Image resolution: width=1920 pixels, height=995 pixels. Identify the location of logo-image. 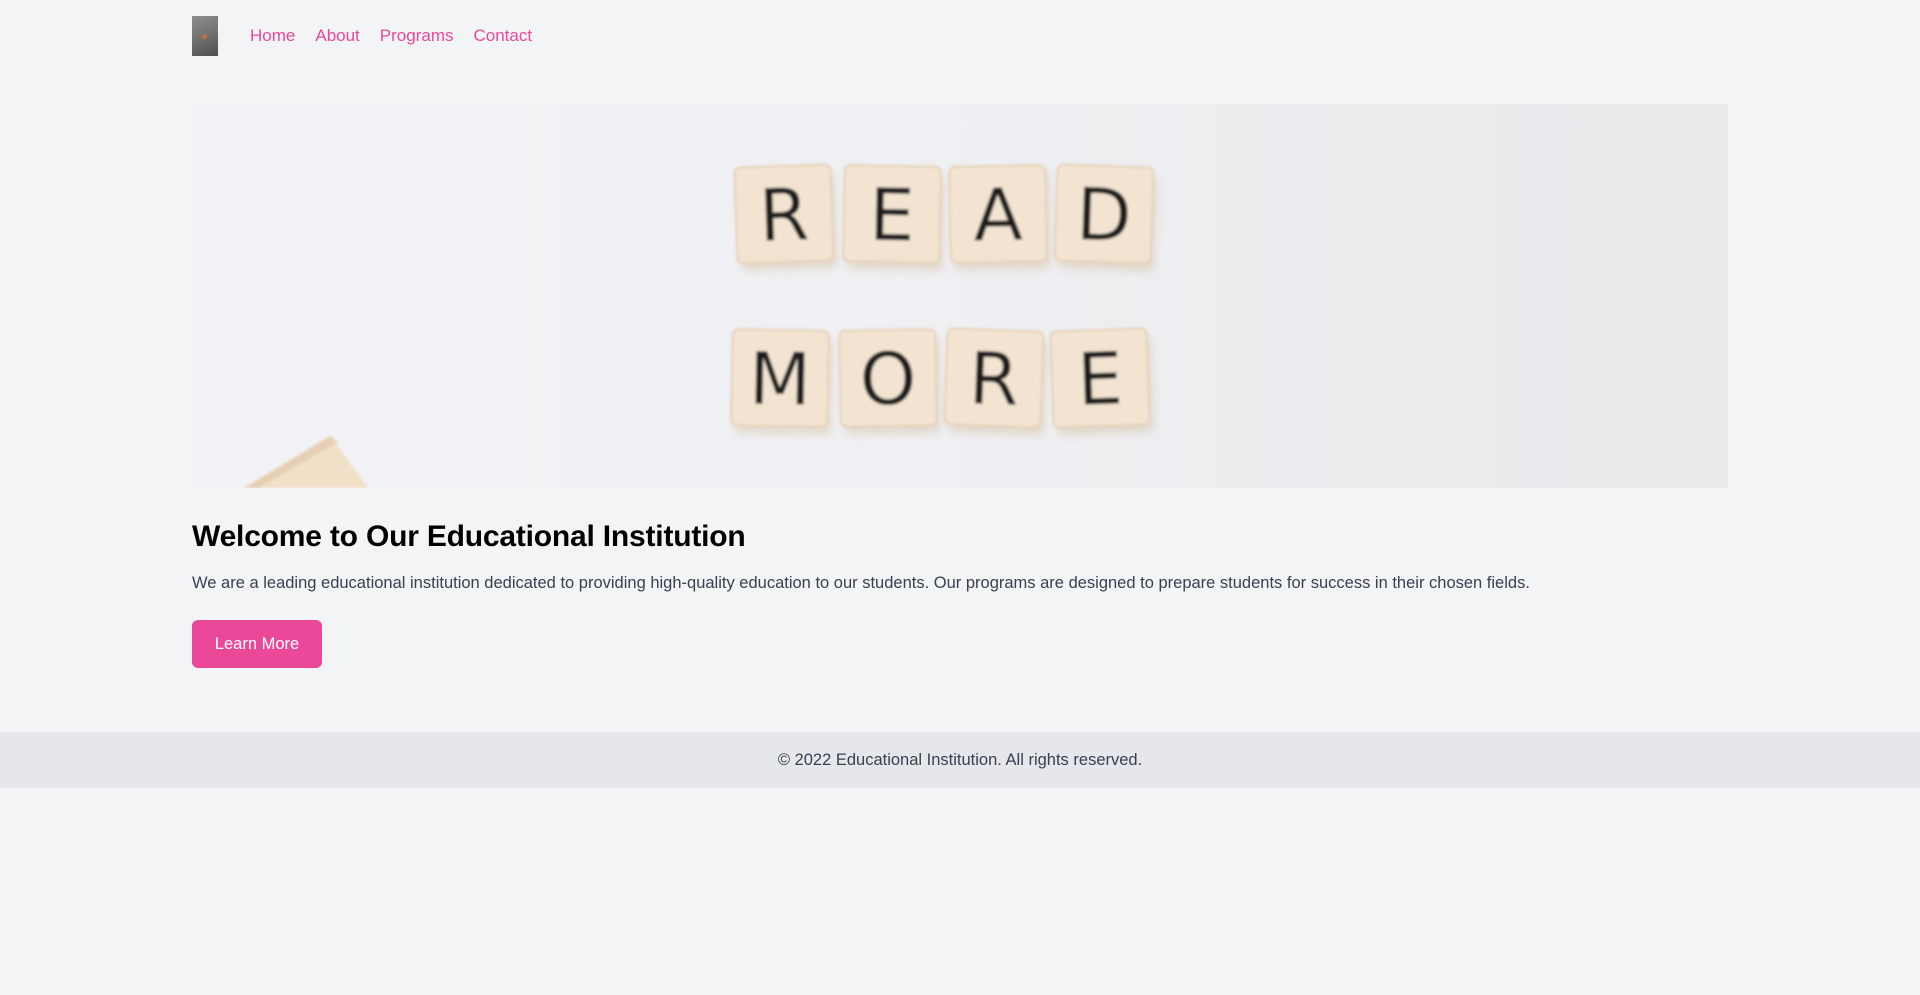
(205, 36).